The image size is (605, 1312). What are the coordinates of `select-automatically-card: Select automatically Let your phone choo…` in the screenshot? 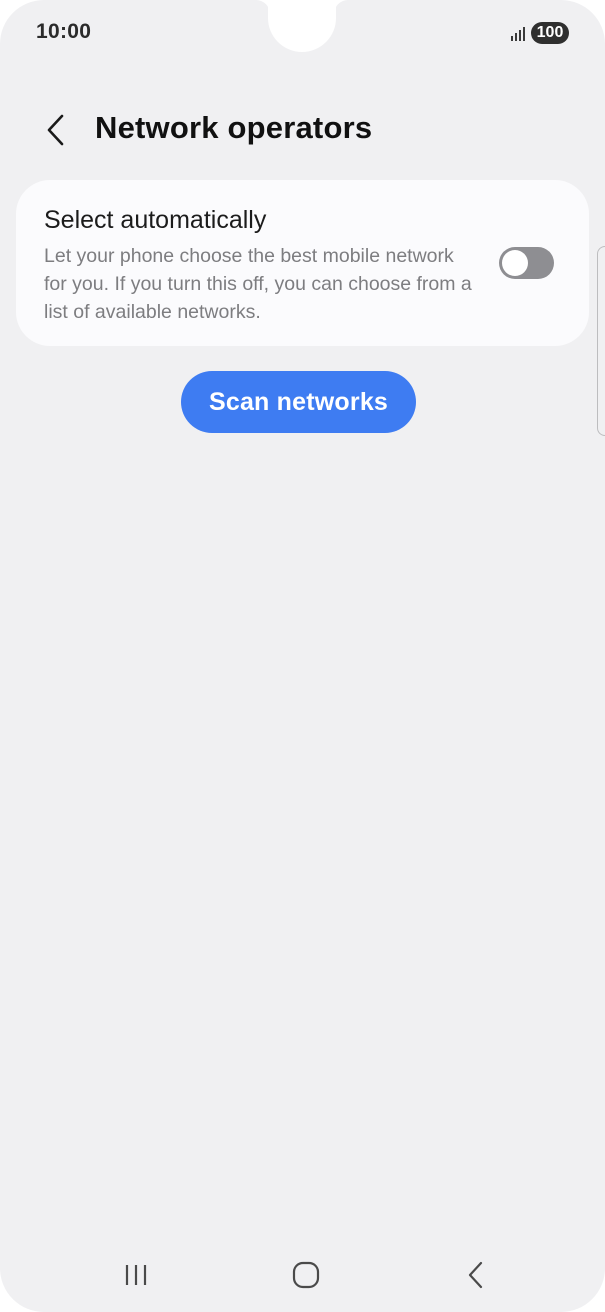 It's located at (302, 263).